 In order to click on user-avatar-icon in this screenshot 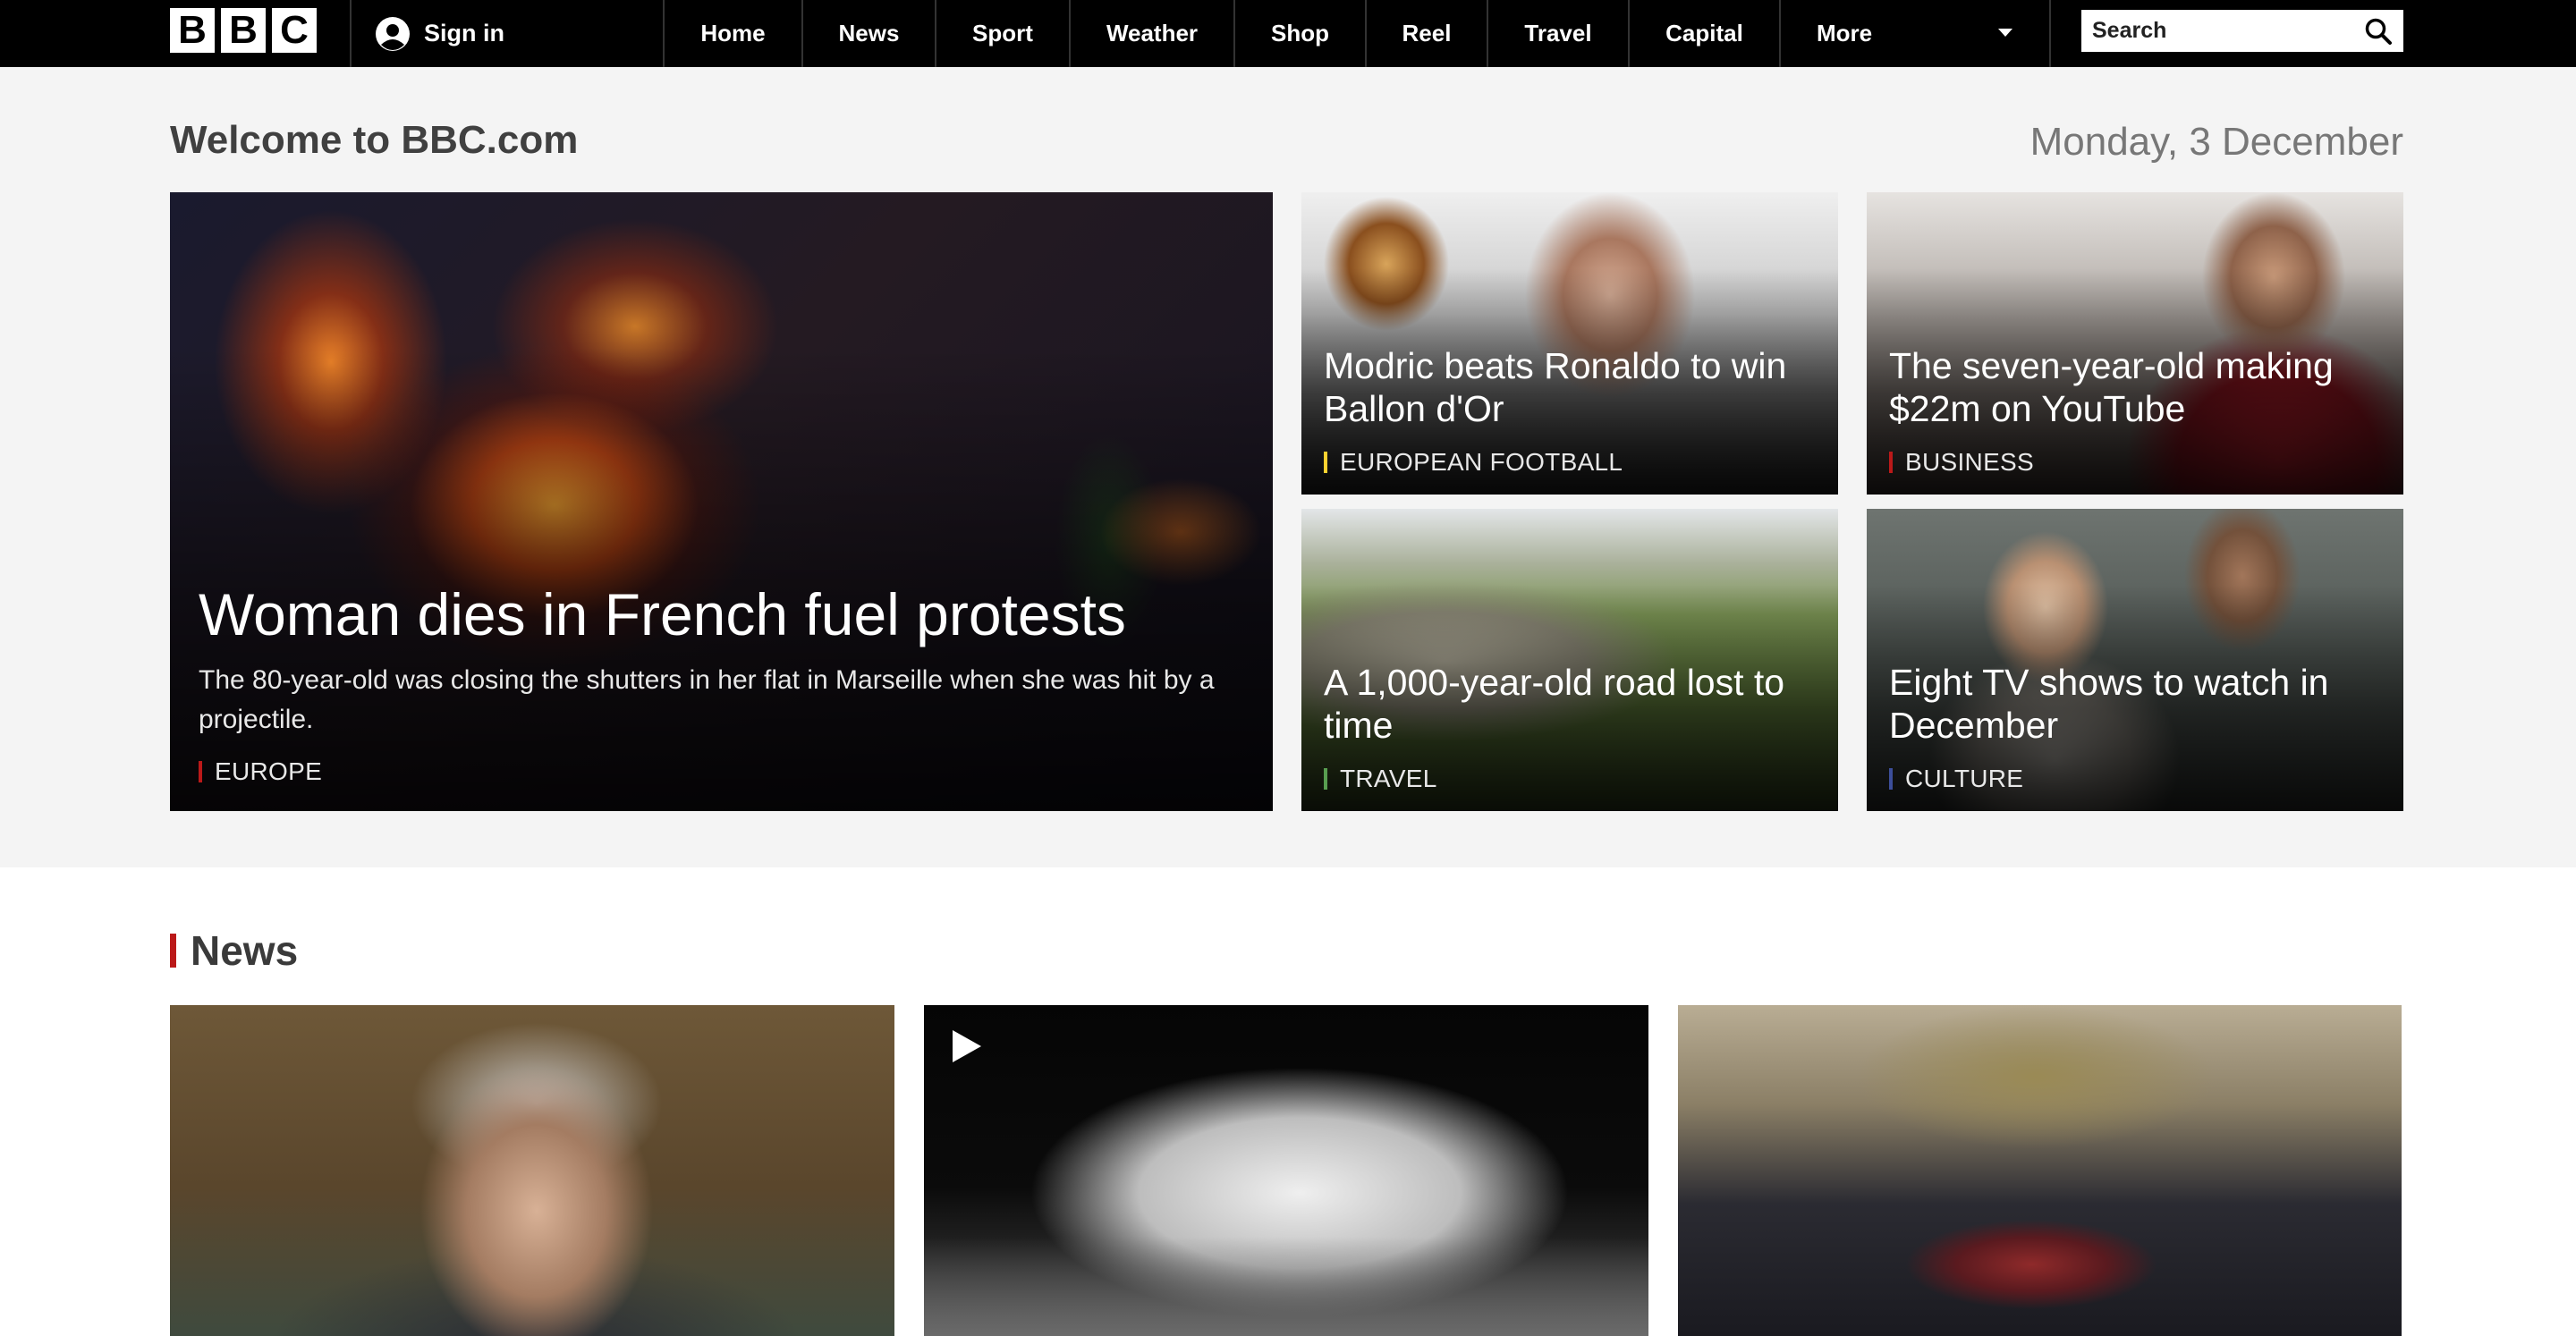, I will do `click(393, 33)`.